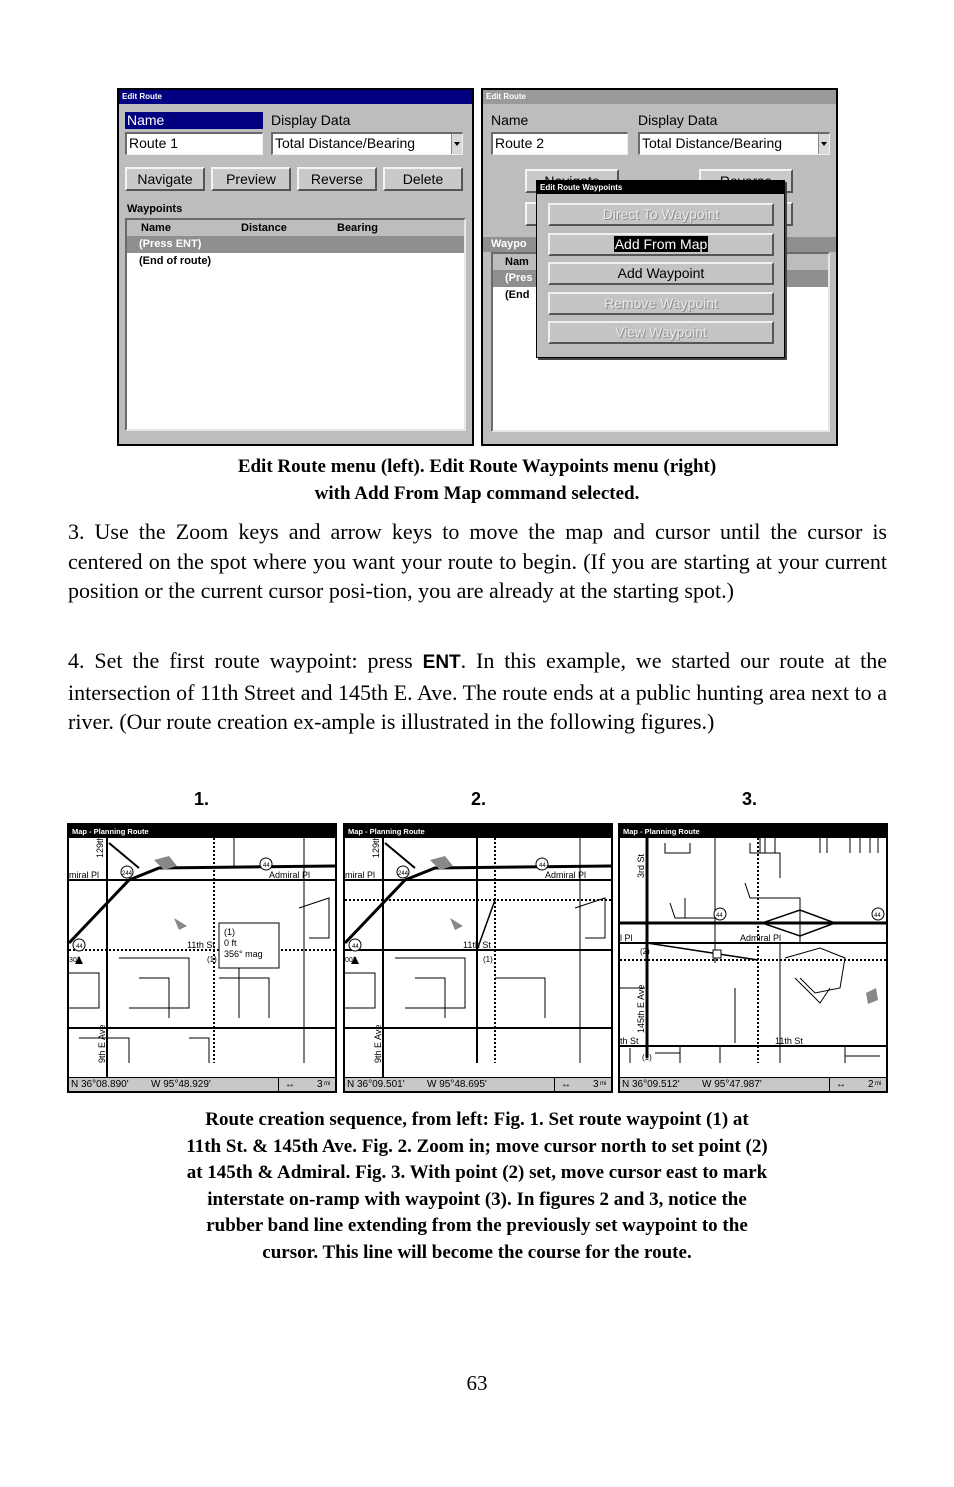 This screenshot has width=954, height=1487. I want to click on col-distance: Distance, so click(264, 228).